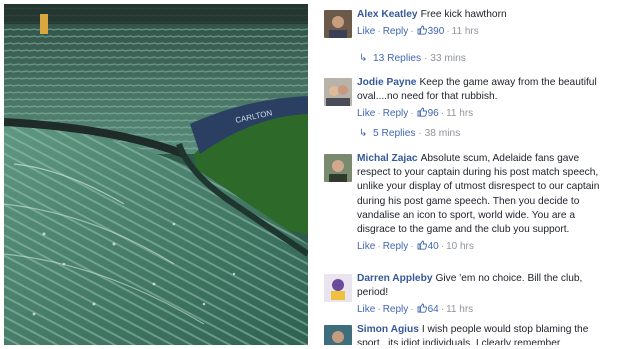 The width and height of the screenshot is (620, 349). I want to click on commenter-name: Alex Keatley, so click(387, 14).